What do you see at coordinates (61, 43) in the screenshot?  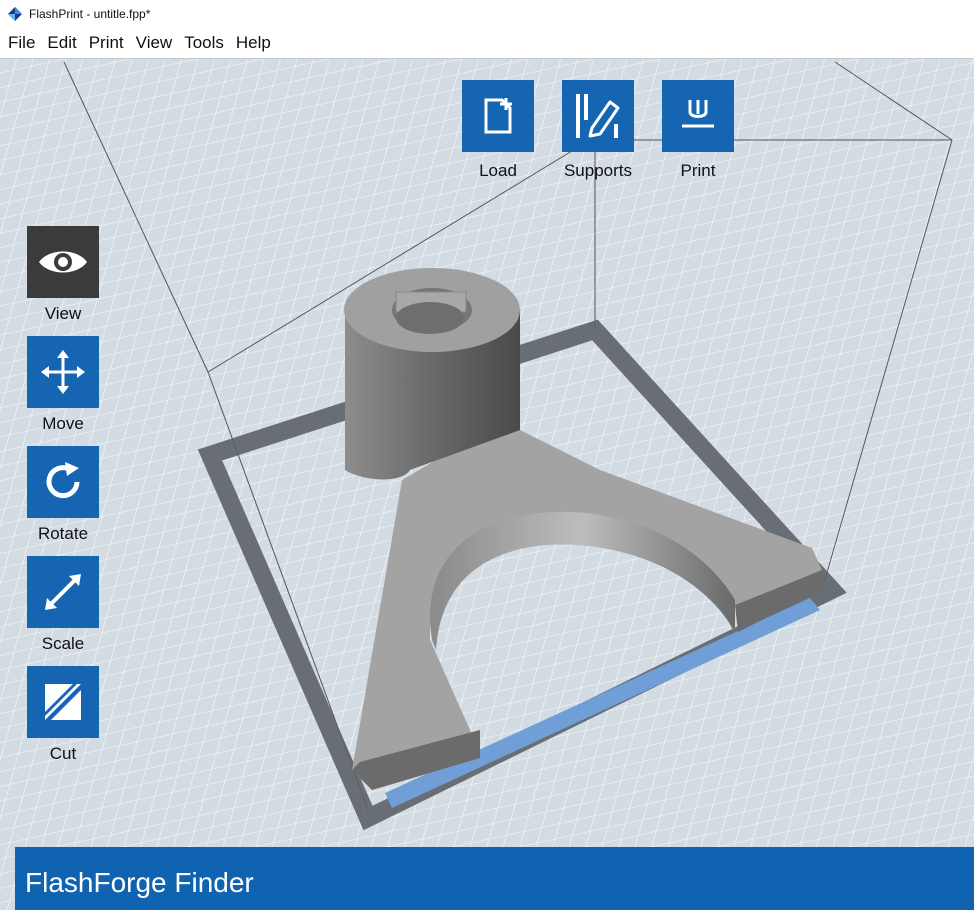 I see `menu-edit: Edit` at bounding box center [61, 43].